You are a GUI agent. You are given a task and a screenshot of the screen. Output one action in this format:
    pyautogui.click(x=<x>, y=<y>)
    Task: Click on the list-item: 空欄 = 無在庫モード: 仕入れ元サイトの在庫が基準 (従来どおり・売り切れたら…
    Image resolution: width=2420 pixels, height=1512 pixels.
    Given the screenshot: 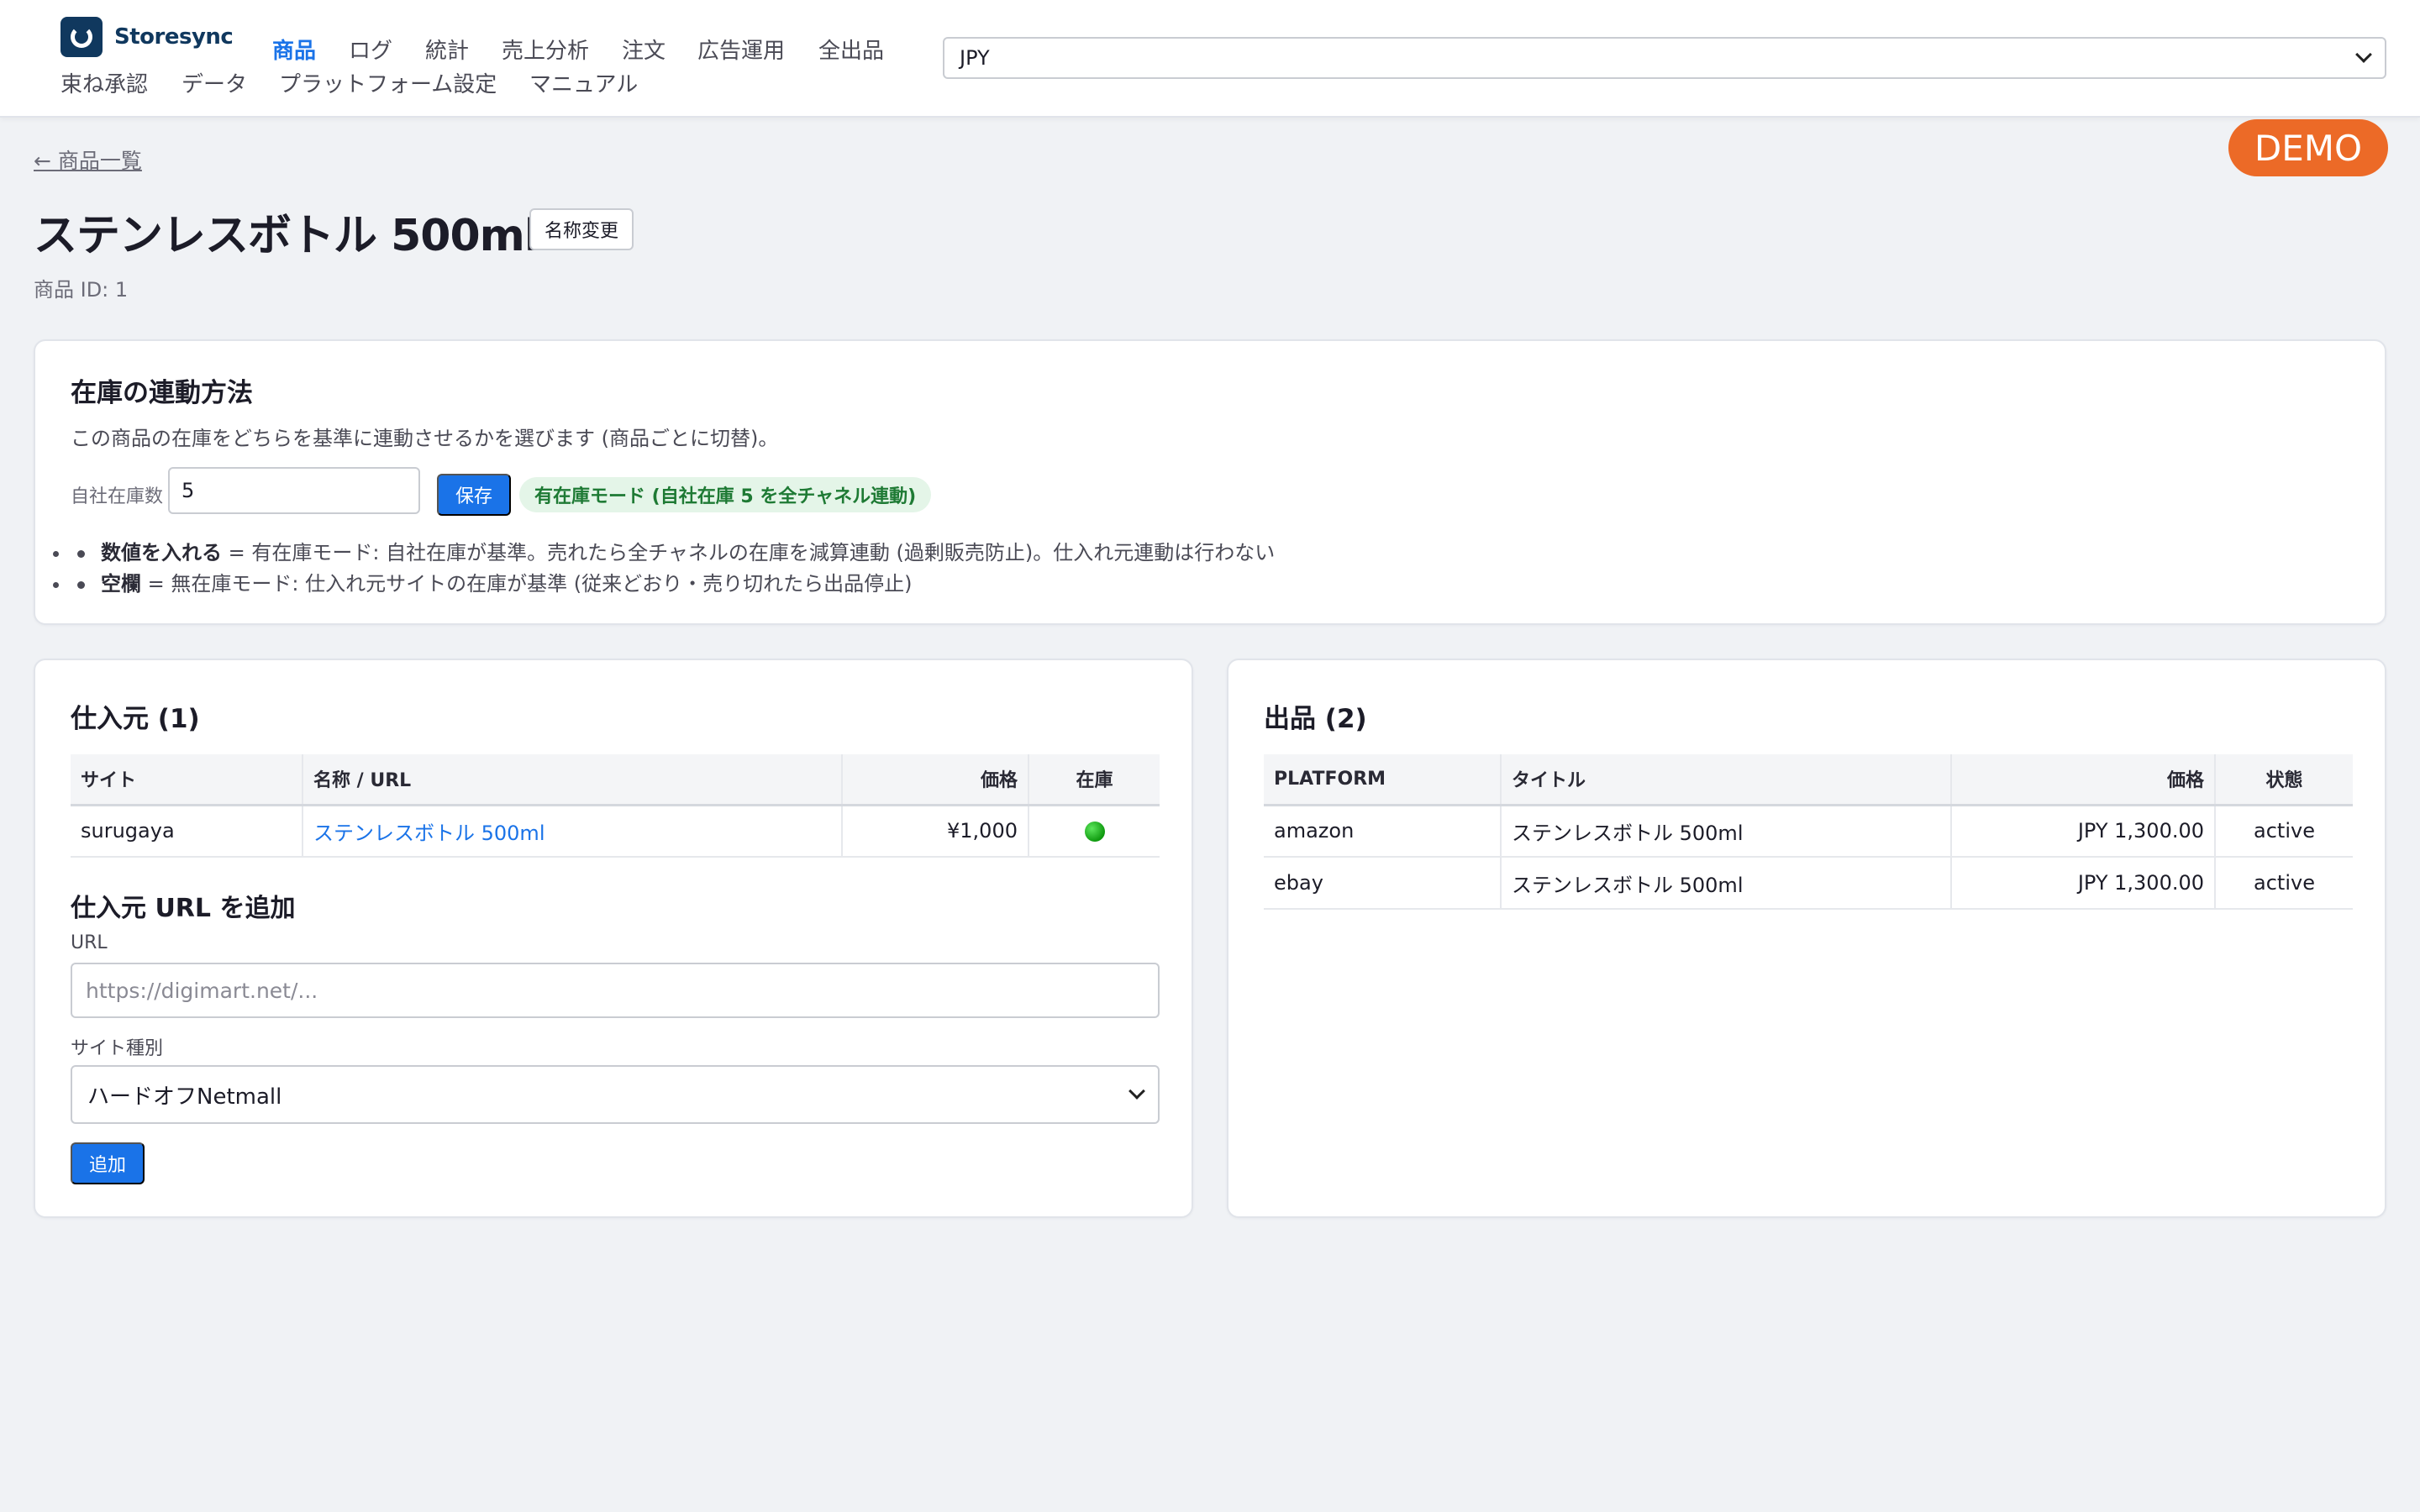 What is the action you would take?
    pyautogui.click(x=673, y=584)
    